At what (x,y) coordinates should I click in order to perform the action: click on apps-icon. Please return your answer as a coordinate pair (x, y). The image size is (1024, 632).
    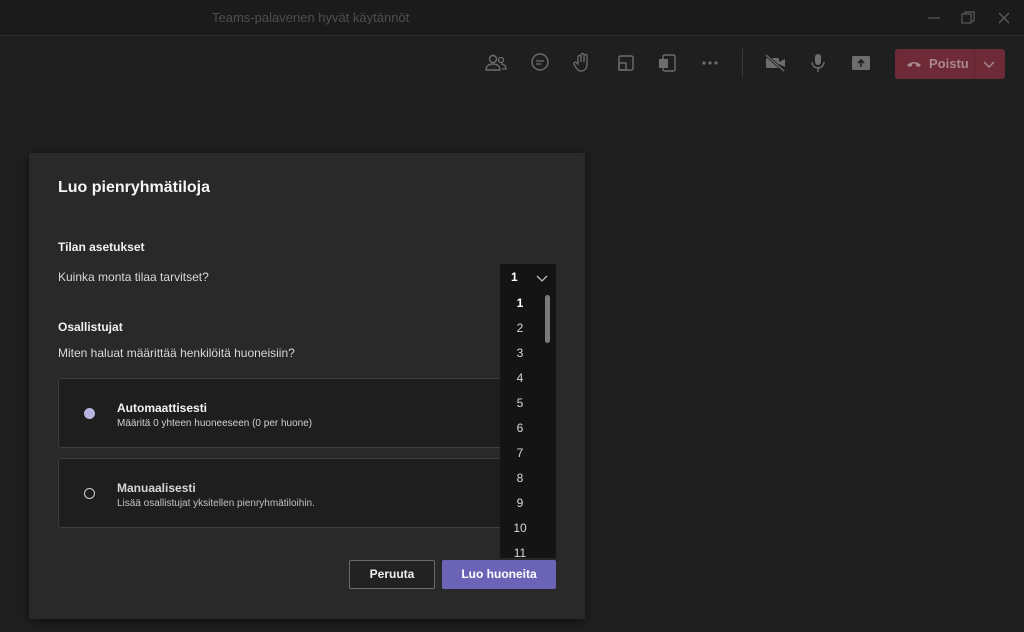
    Looking at the image, I should click on (668, 63).